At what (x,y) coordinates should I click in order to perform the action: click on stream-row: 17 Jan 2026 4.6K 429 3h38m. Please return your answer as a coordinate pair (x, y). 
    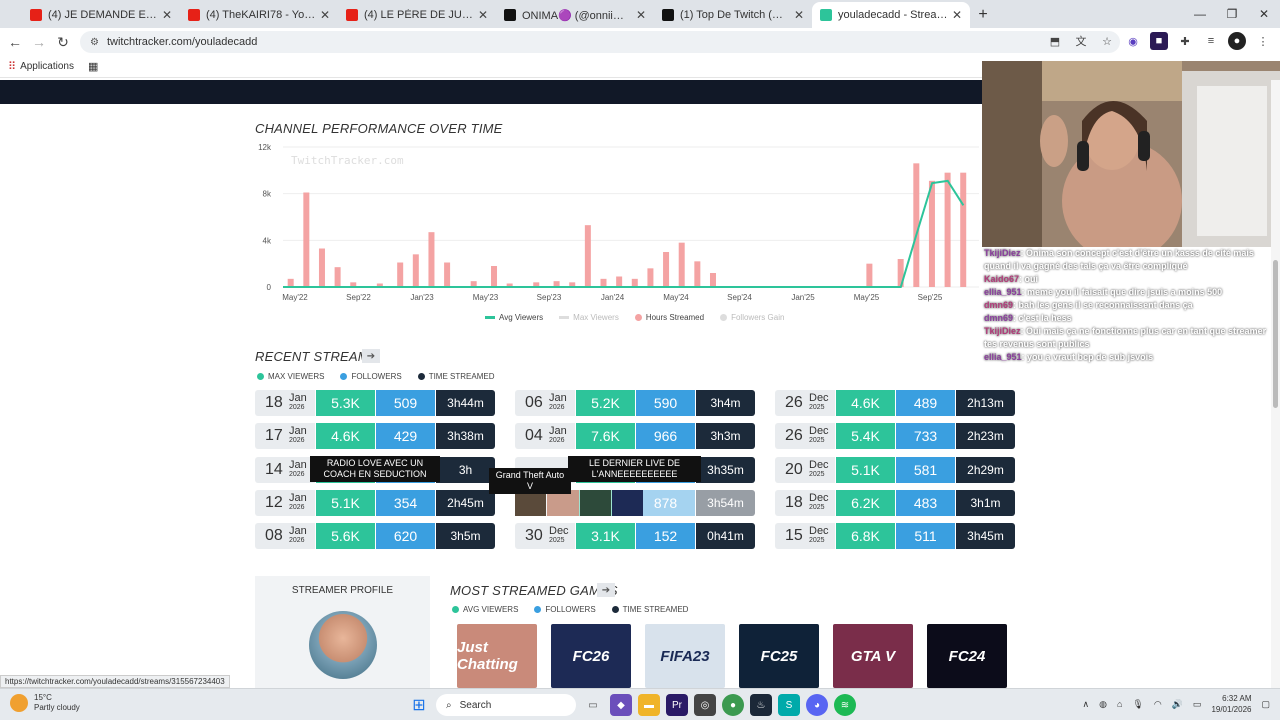
    Looking at the image, I should click on (375, 436).